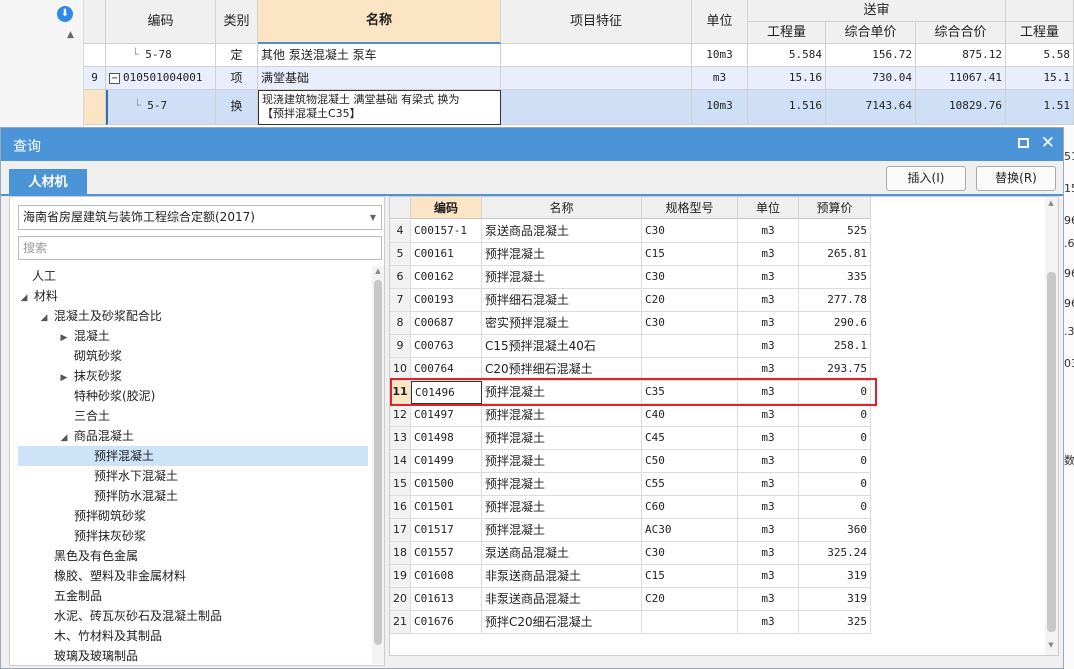 Image resolution: width=1074 pixels, height=669 pixels. What do you see at coordinates (690, 438) in the screenshot?
I see `cell-spec: C45` at bounding box center [690, 438].